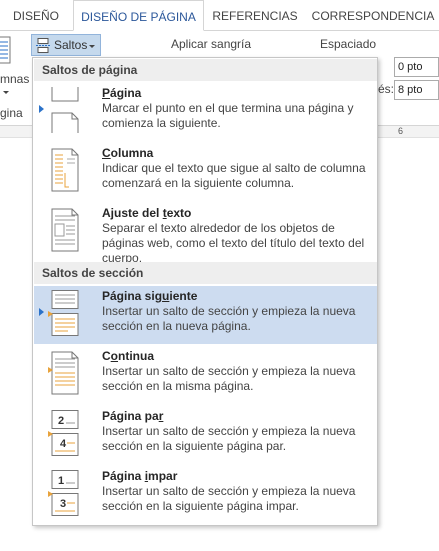 This screenshot has height=551, width=439. I want to click on item-title: Columna, so click(128, 153).